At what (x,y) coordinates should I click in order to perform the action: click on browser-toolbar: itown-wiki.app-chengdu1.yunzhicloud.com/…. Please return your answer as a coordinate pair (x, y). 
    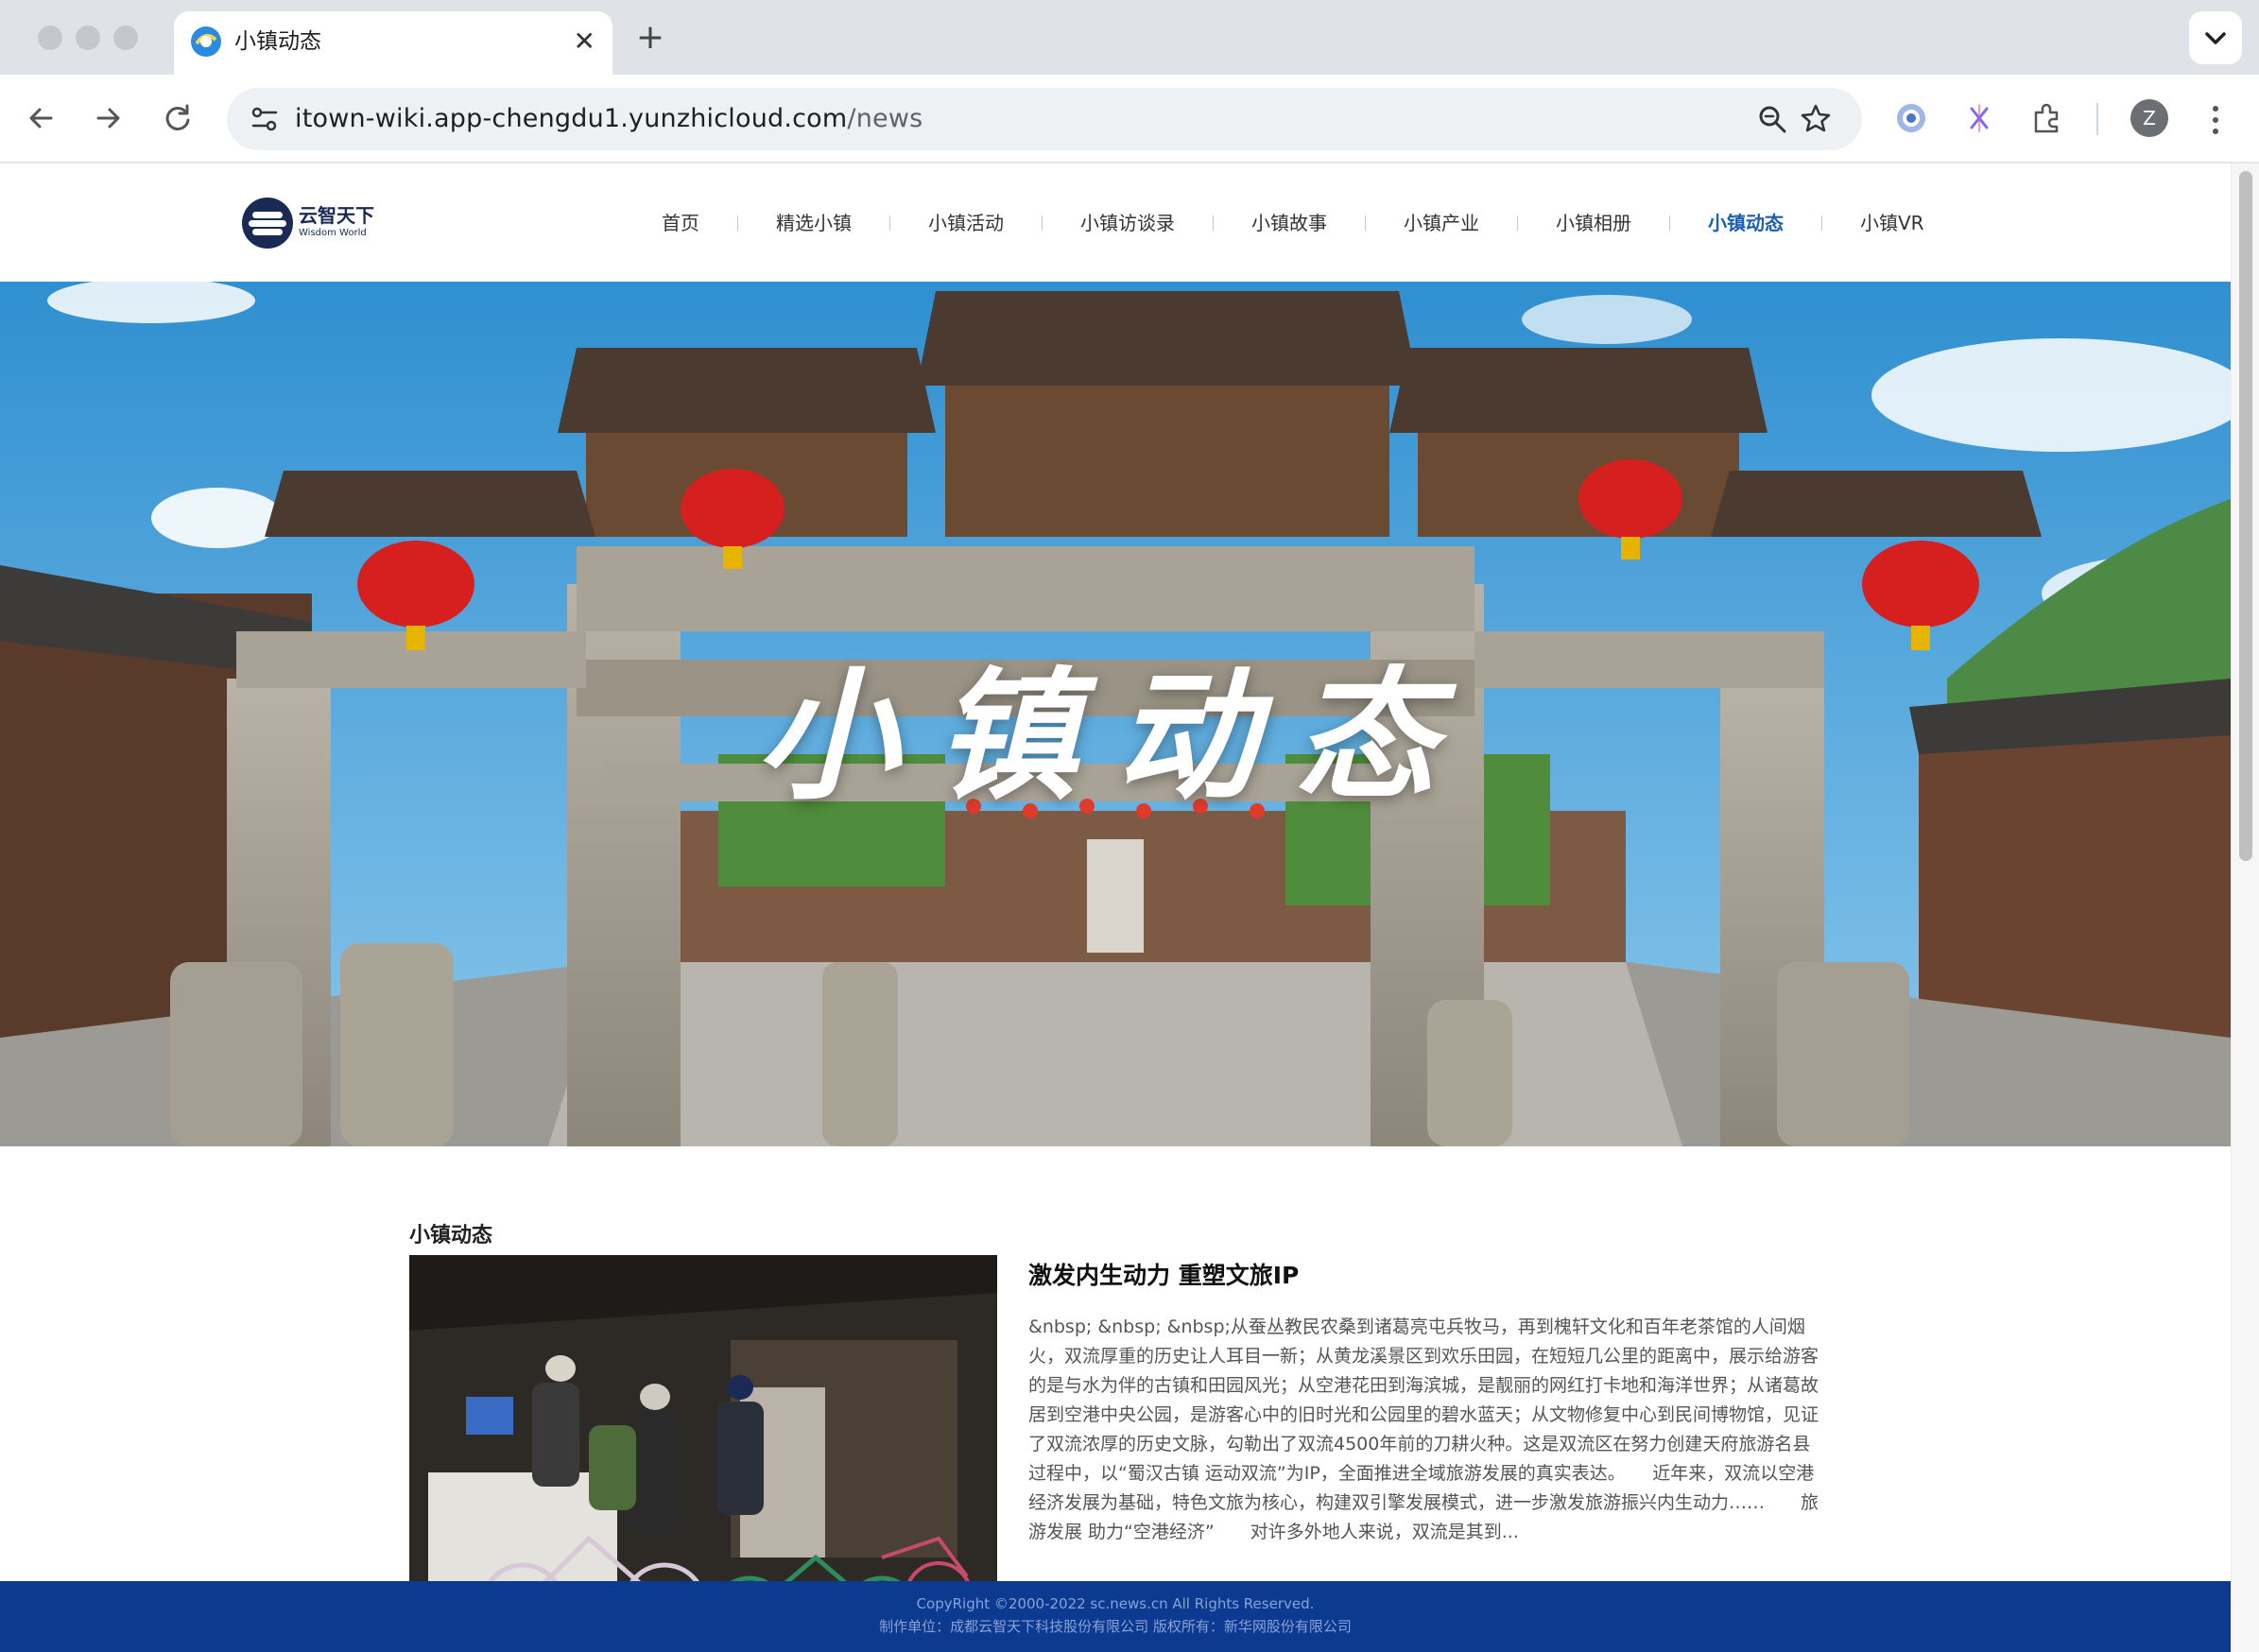
    Looking at the image, I should click on (1129, 119).